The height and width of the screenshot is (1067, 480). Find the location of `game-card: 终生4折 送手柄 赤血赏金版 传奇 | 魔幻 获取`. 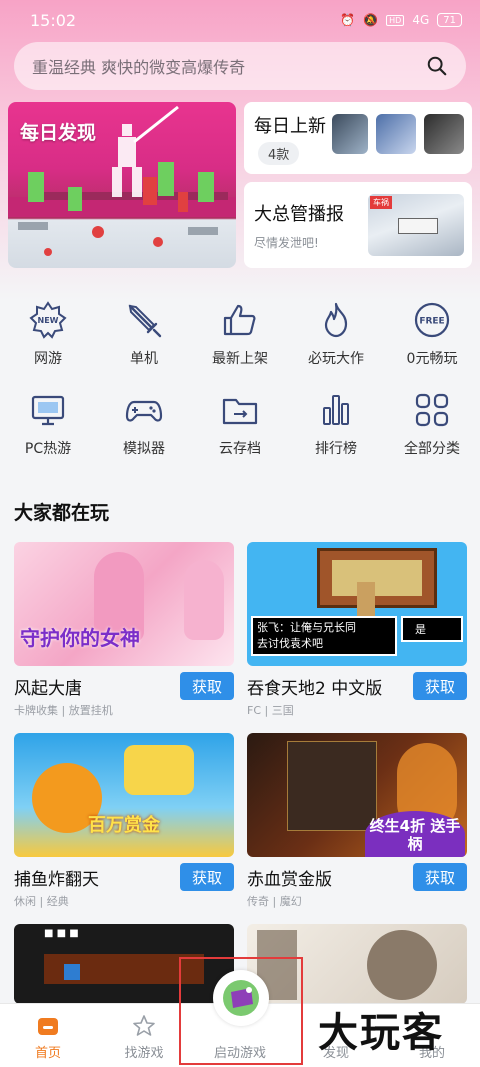

game-card: 终生4折 送手柄 赤血赏金版 传奇 | 魔幻 获取 is located at coordinates (357, 820).